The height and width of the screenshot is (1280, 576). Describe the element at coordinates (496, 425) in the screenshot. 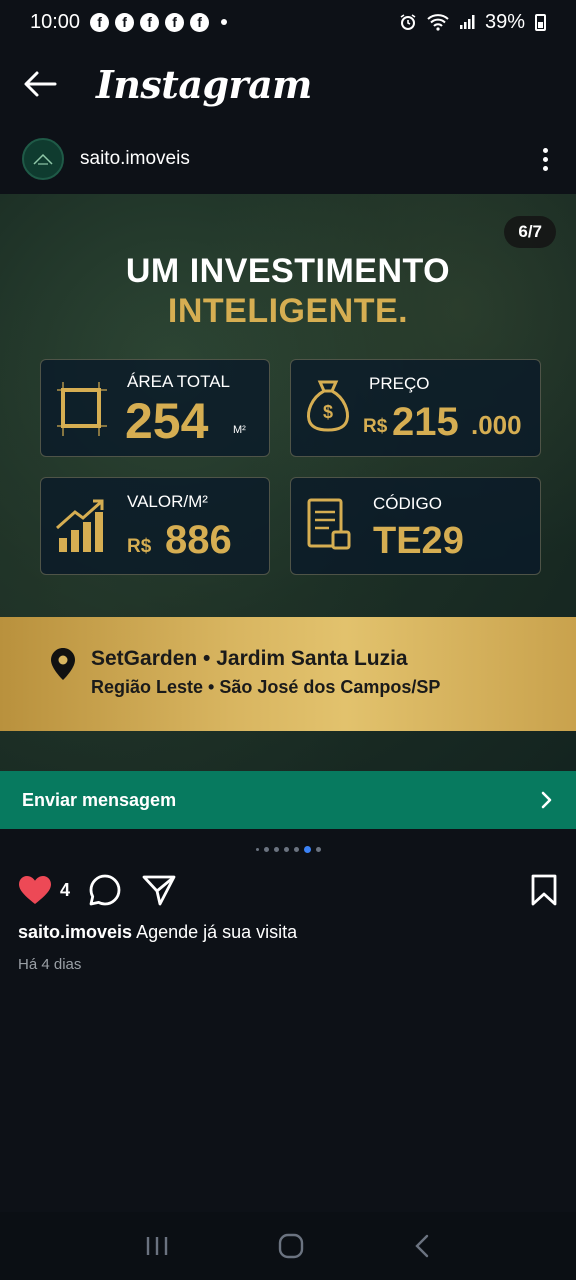

I see `price-suffix: .000` at that location.